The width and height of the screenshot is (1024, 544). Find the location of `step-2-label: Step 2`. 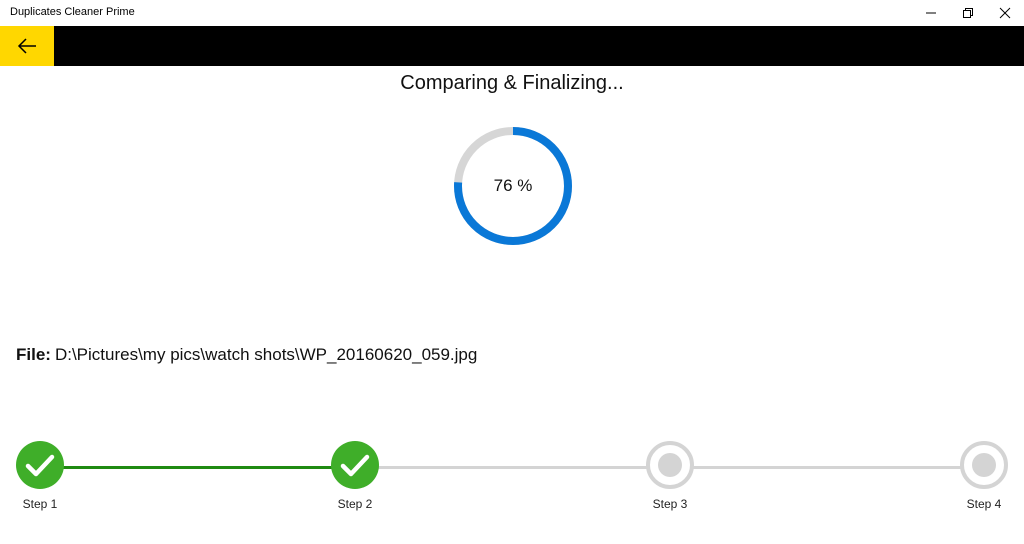

step-2-label: Step 2 is located at coordinates (355, 504).